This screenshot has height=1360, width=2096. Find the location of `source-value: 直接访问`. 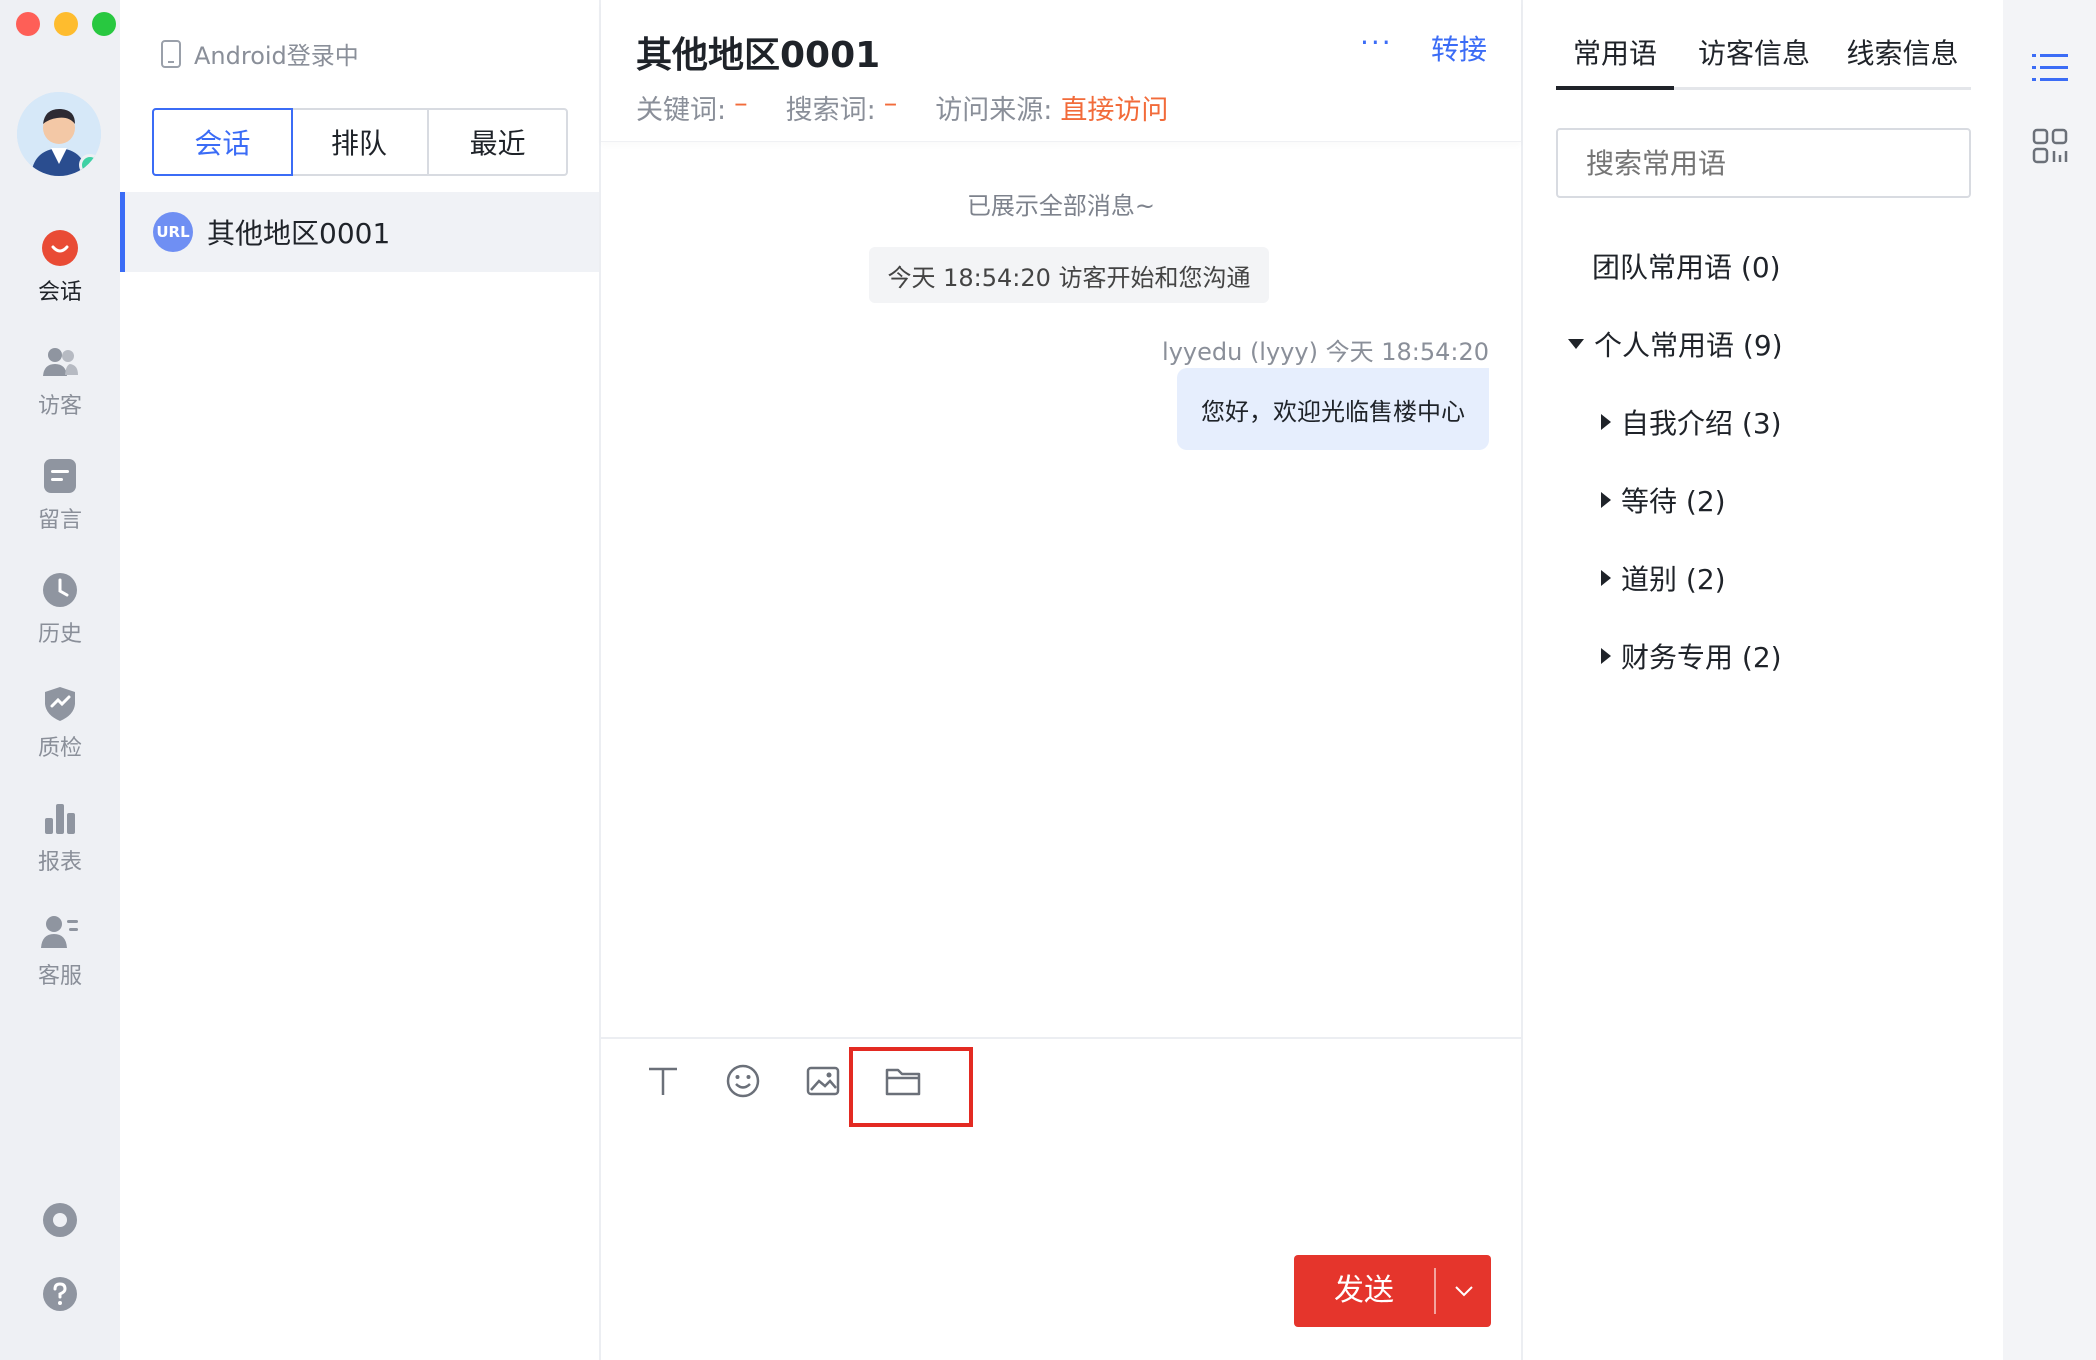

source-value: 直接访问 is located at coordinates (1114, 107).